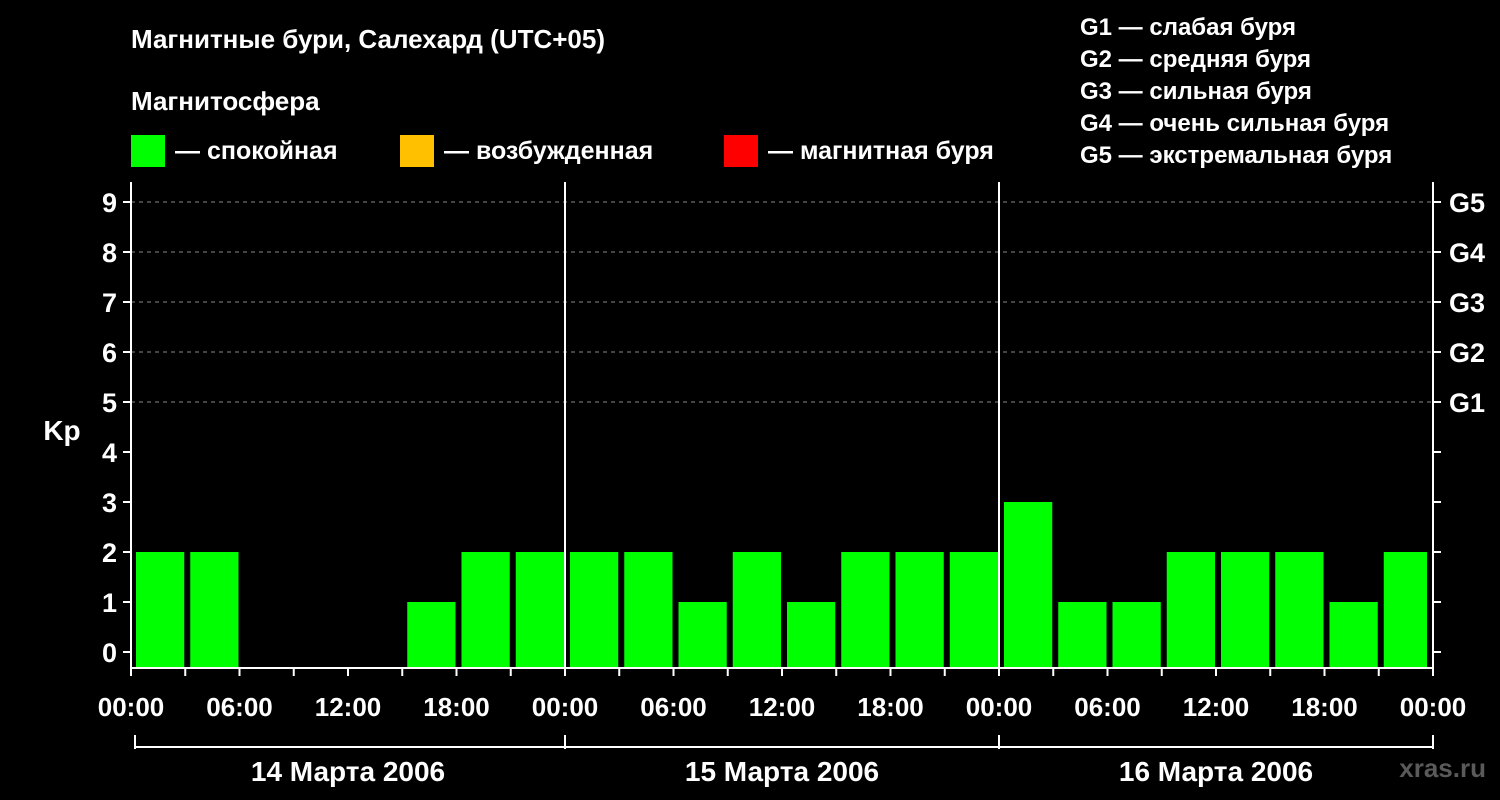 The width and height of the screenshot is (1500, 800). What do you see at coordinates (348, 771) in the screenshot?
I see `day-label: 14 Марта 2006` at bounding box center [348, 771].